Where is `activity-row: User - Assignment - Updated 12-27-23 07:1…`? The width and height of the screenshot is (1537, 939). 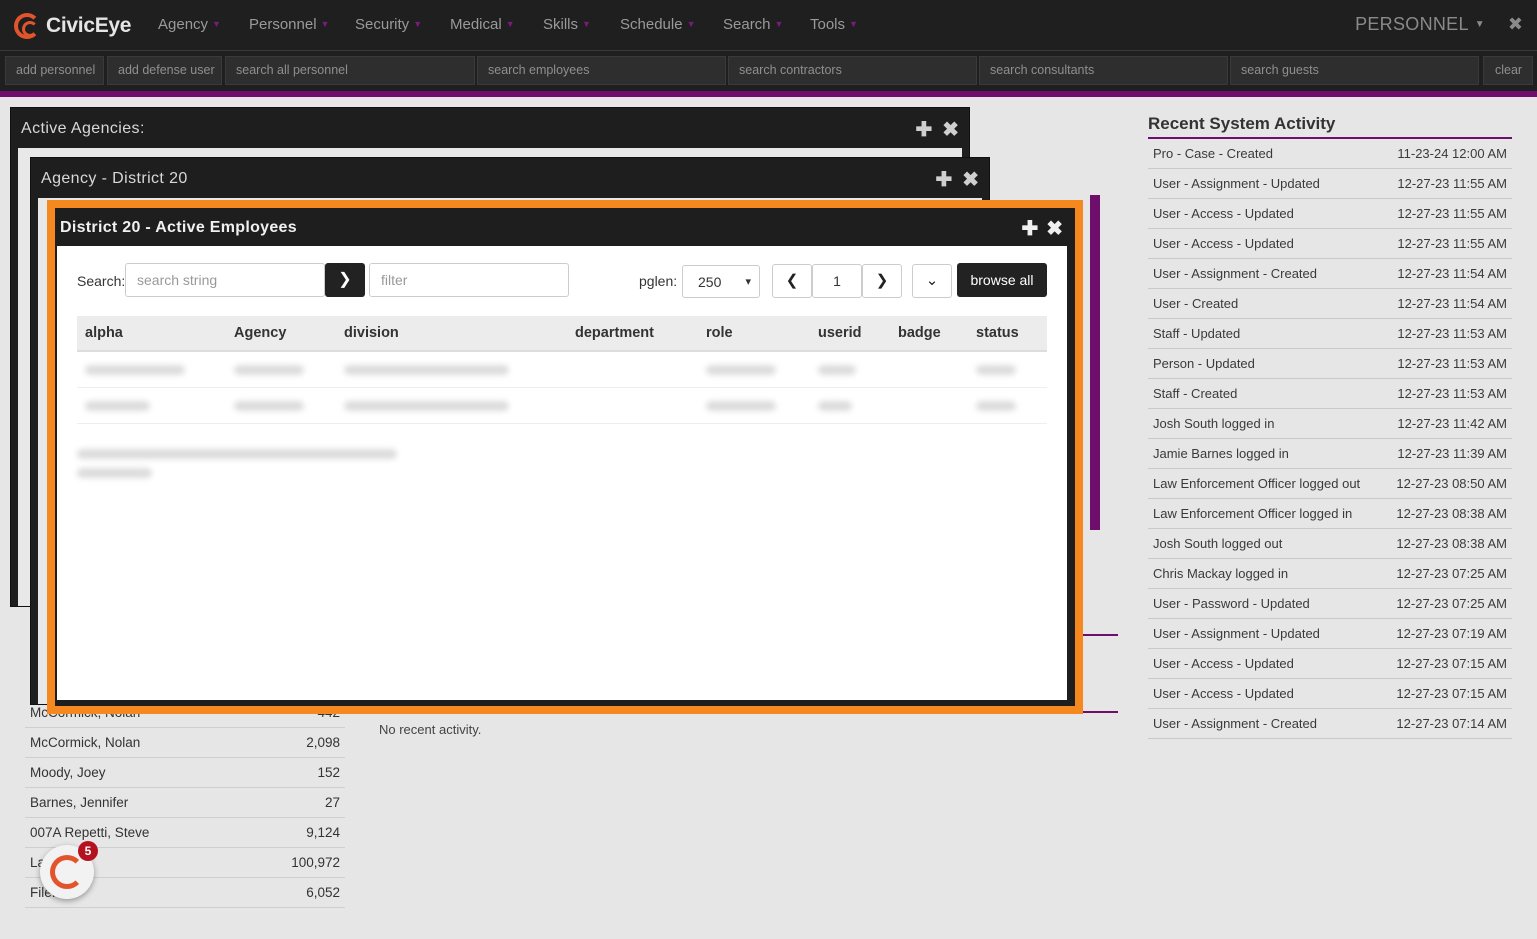
activity-row: User - Assignment - Updated 12-27-23 07:1… is located at coordinates (1330, 634).